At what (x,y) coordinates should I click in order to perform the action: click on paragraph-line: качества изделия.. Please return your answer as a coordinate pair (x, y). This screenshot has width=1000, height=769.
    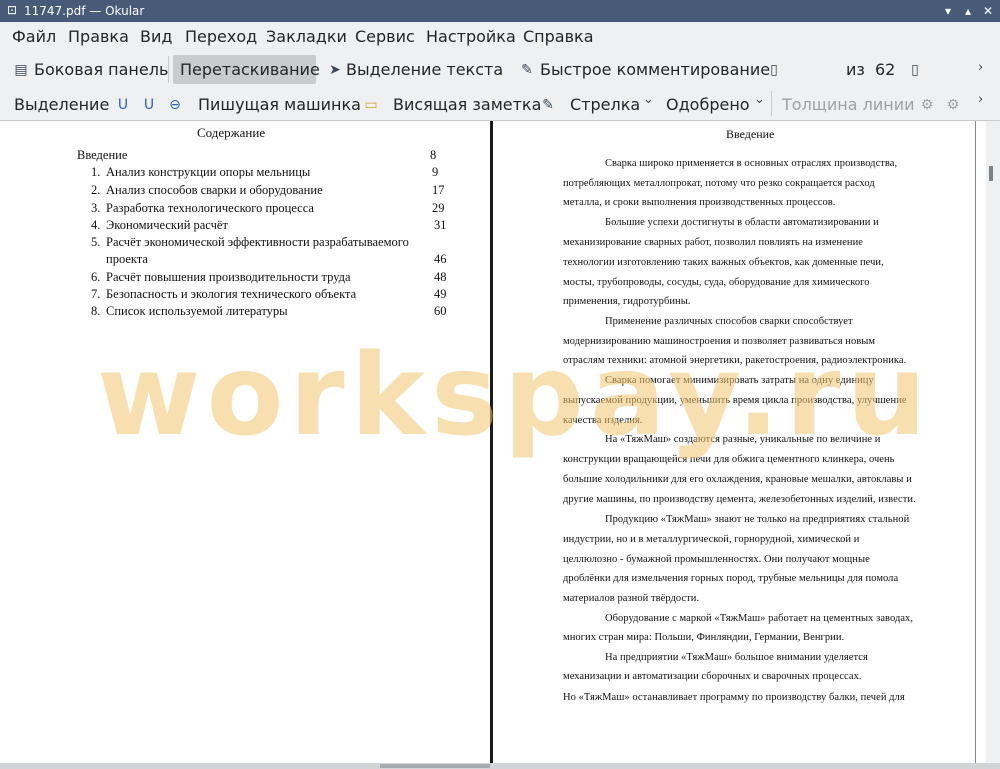
    Looking at the image, I should click on (603, 420).